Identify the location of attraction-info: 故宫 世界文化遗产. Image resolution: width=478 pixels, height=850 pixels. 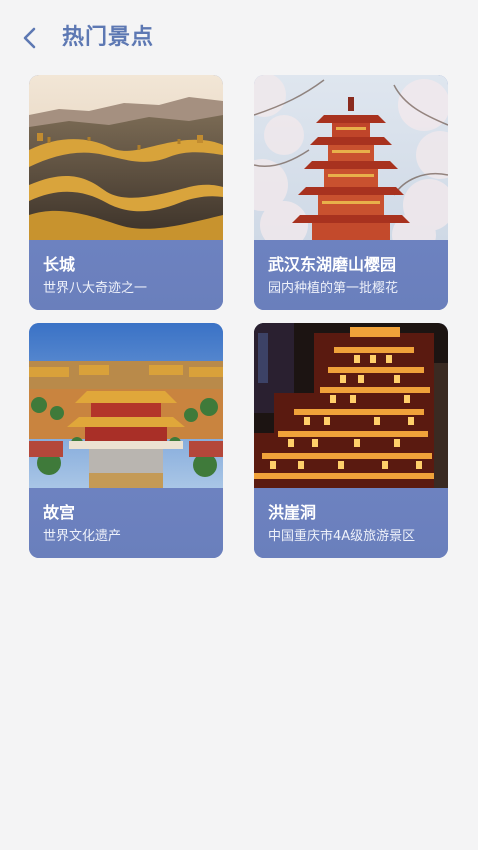
(126, 523).